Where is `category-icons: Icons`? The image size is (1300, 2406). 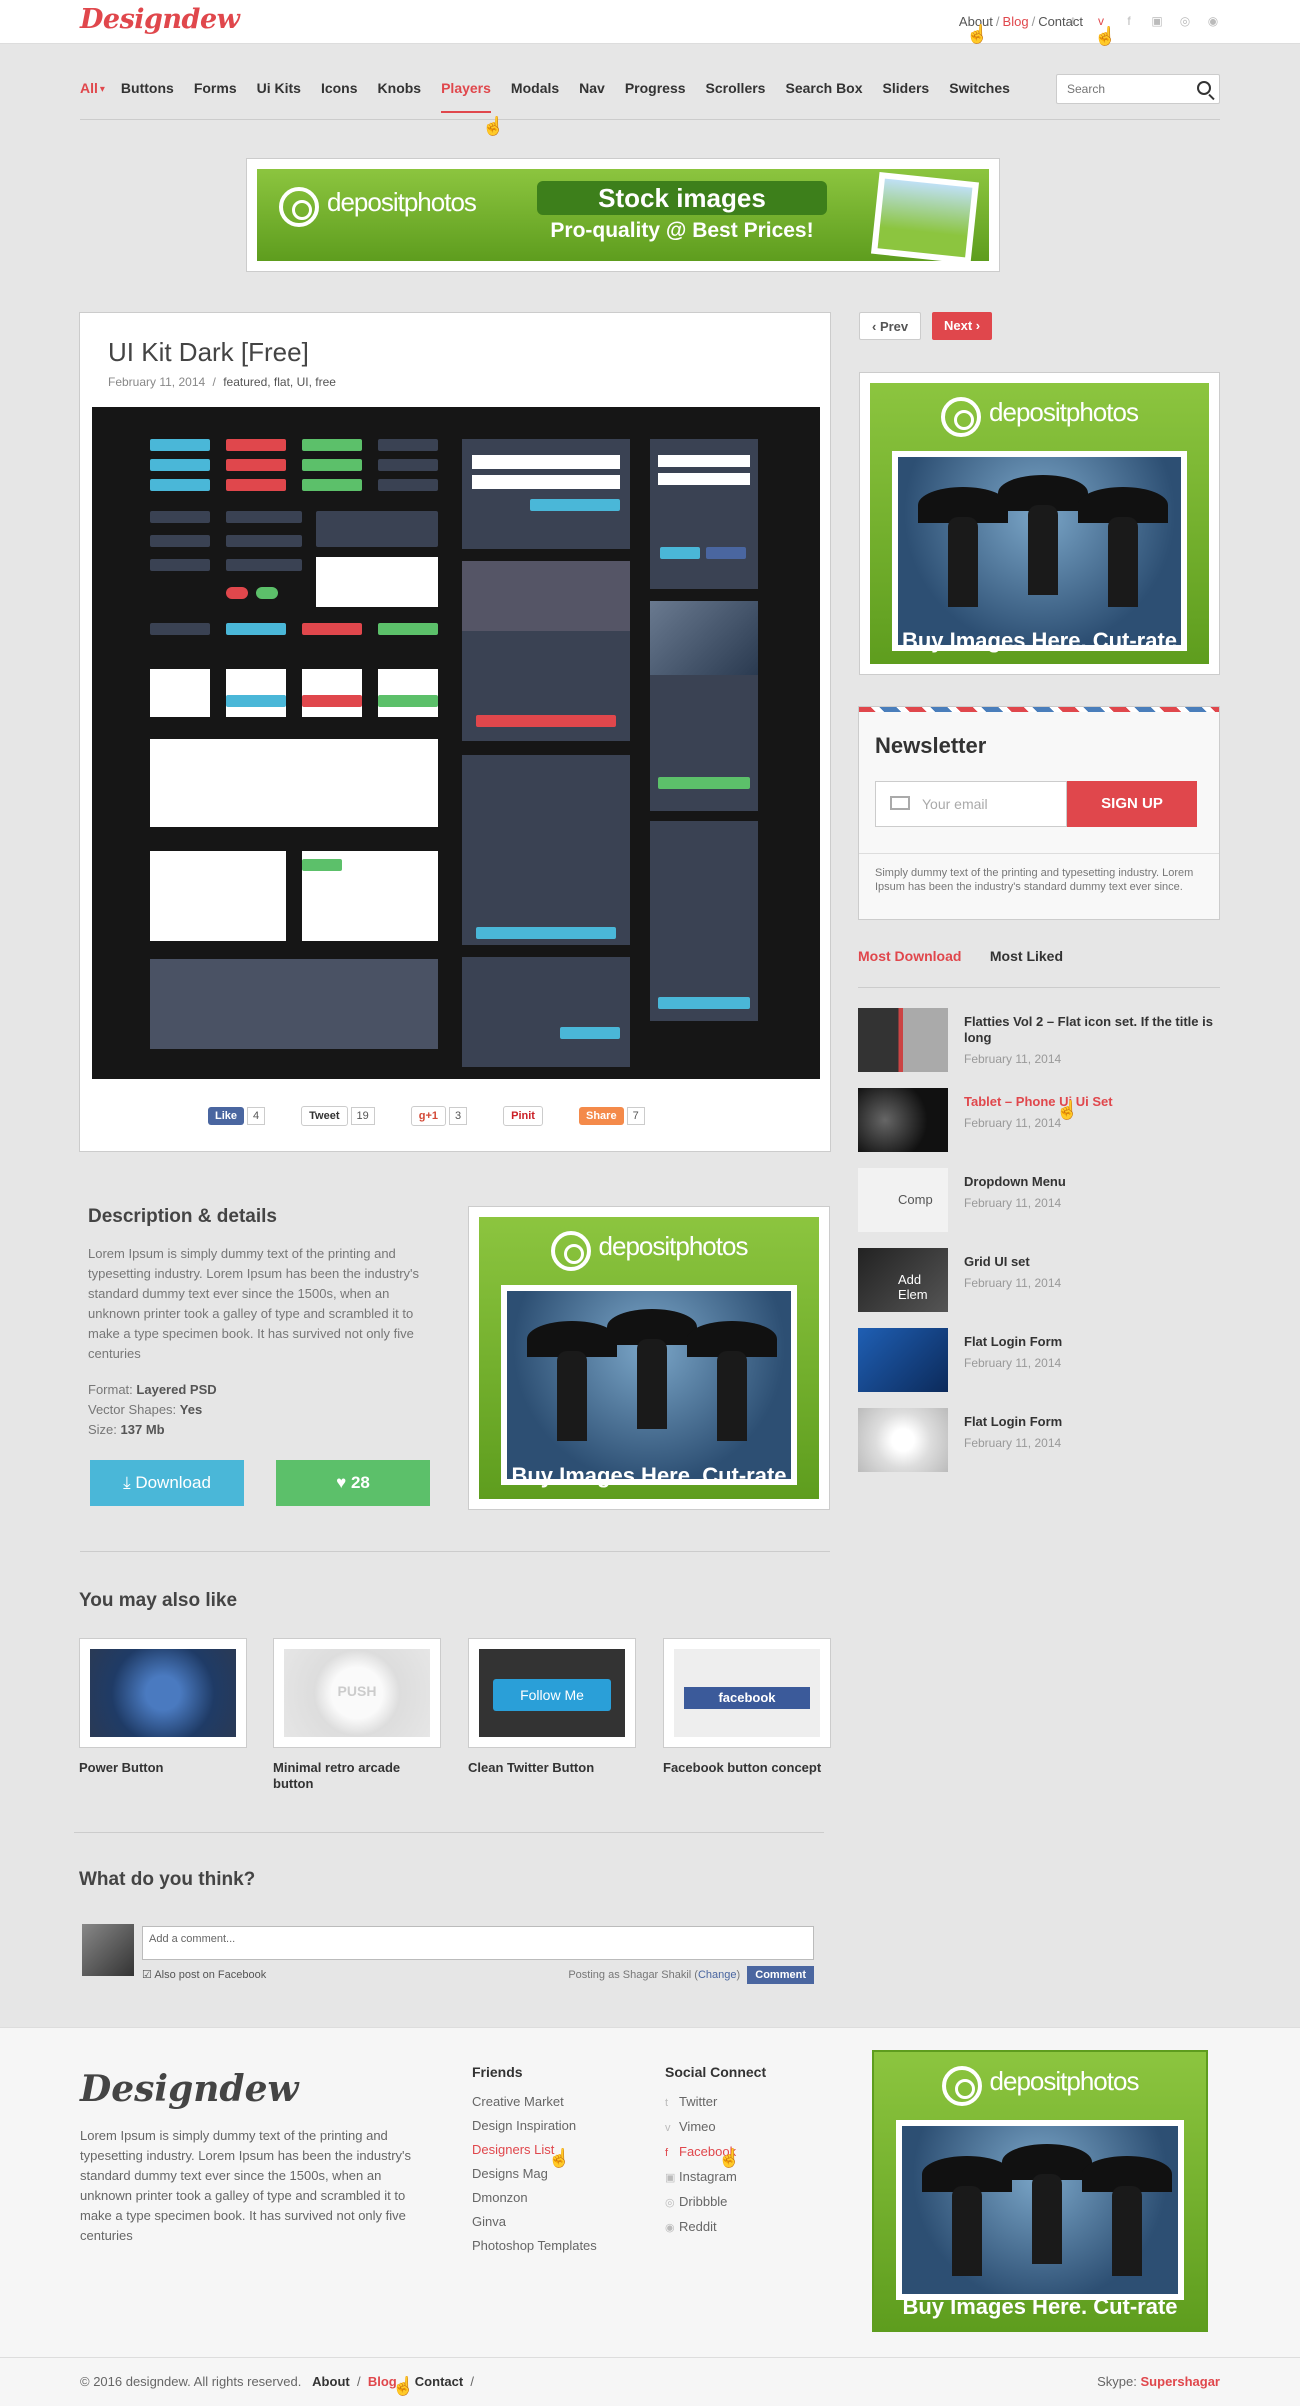
category-icons: Icons is located at coordinates (339, 88).